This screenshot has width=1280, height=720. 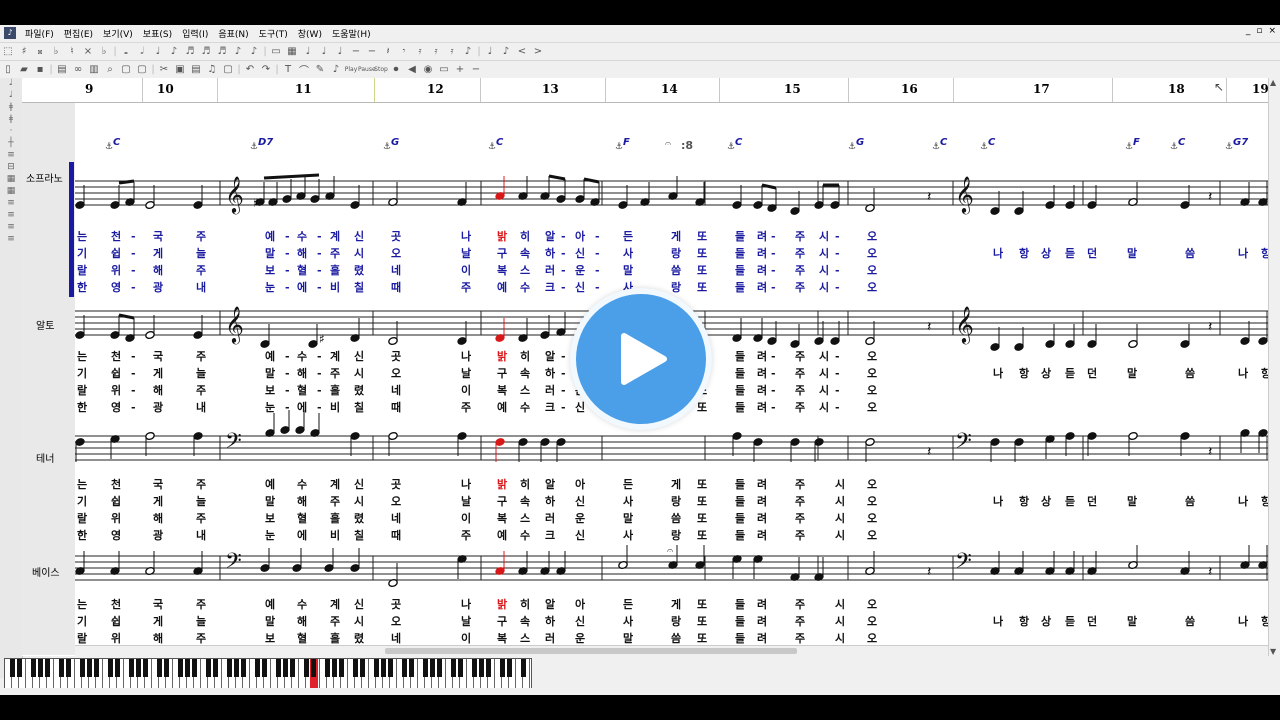 I want to click on stop-icon: Stop, so click(x=381, y=69).